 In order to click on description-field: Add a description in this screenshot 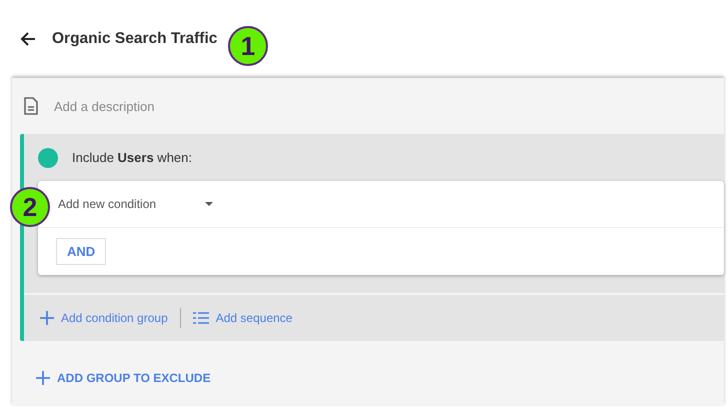, I will do `click(254, 106)`.